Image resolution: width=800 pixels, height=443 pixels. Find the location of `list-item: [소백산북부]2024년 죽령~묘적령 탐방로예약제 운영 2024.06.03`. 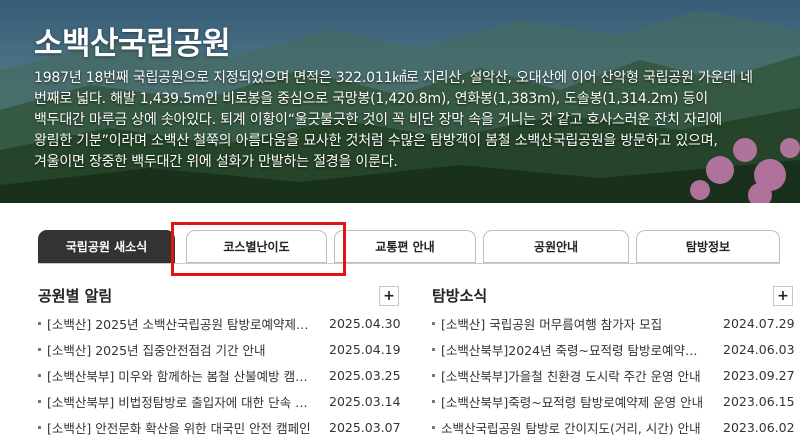

list-item: [소백산북부]2024년 죽령~묘적령 탐방로예약제 운영 2024.06.03 is located at coordinates (615, 349).